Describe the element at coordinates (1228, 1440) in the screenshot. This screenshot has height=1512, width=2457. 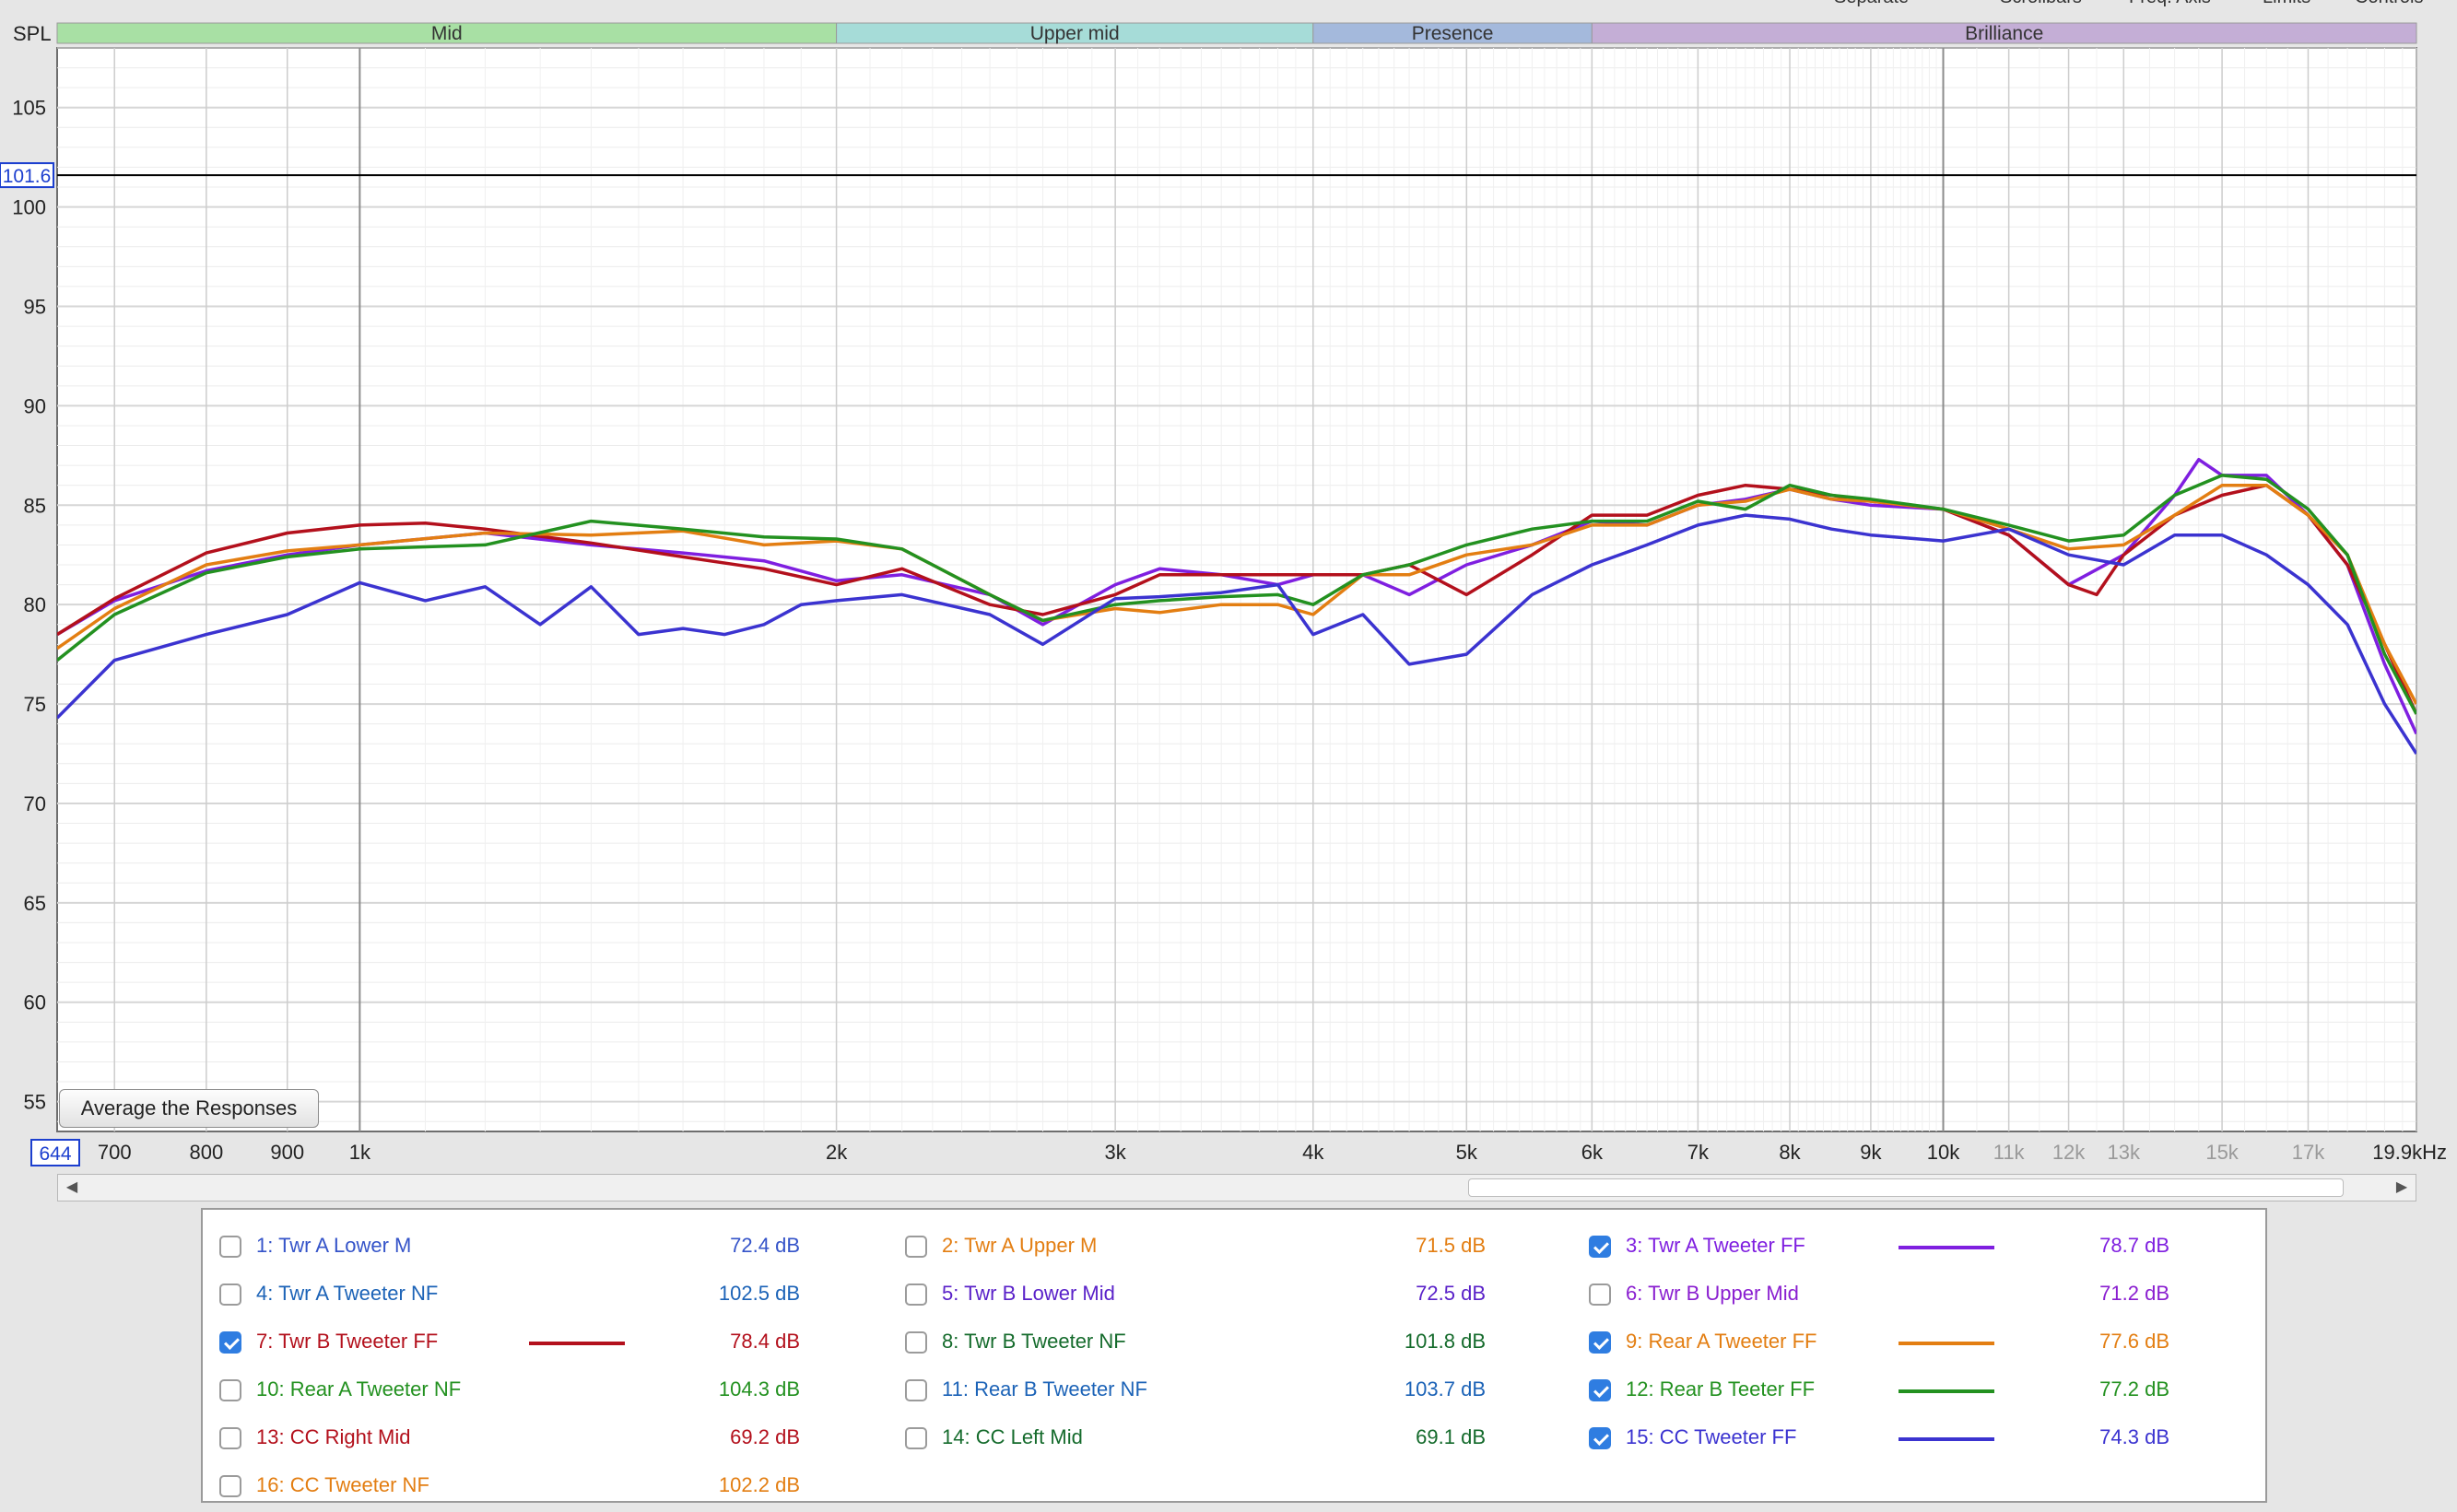
I see `legend-item: 14: CC Left Mid 69.1 dB` at that location.